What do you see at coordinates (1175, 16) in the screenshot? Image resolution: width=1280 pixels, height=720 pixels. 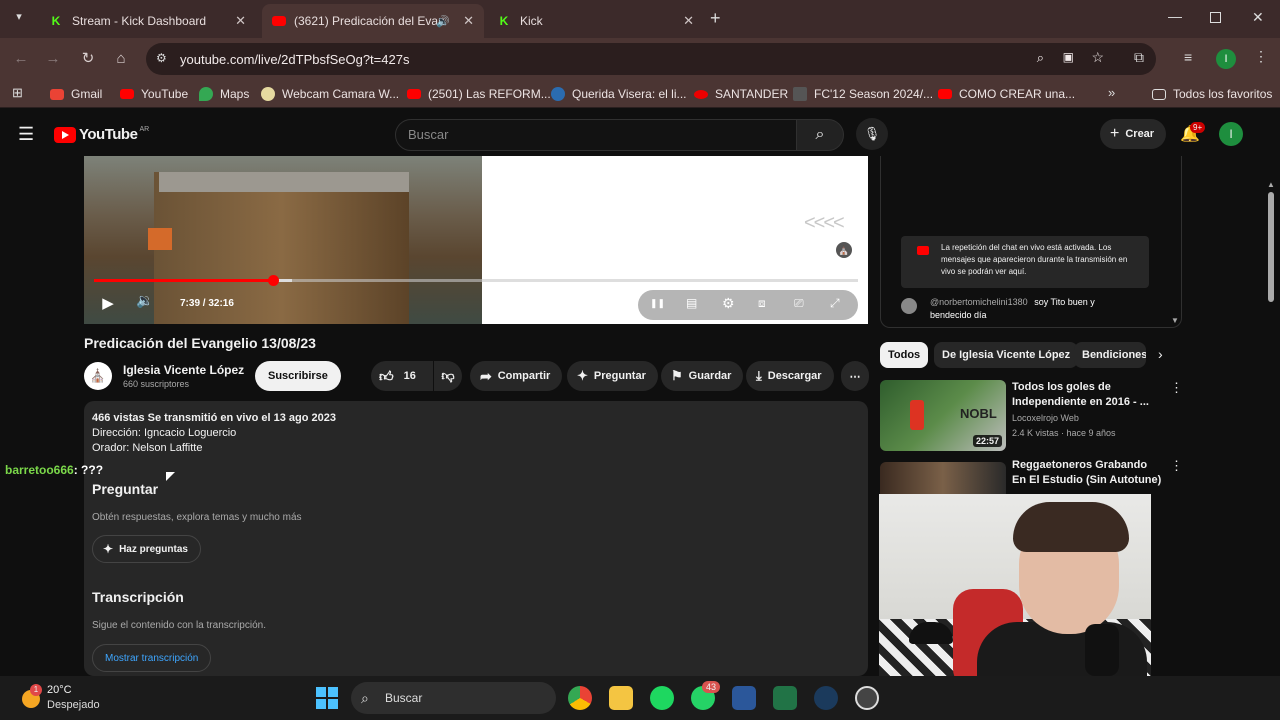 I see `minimize-button: —` at bounding box center [1175, 16].